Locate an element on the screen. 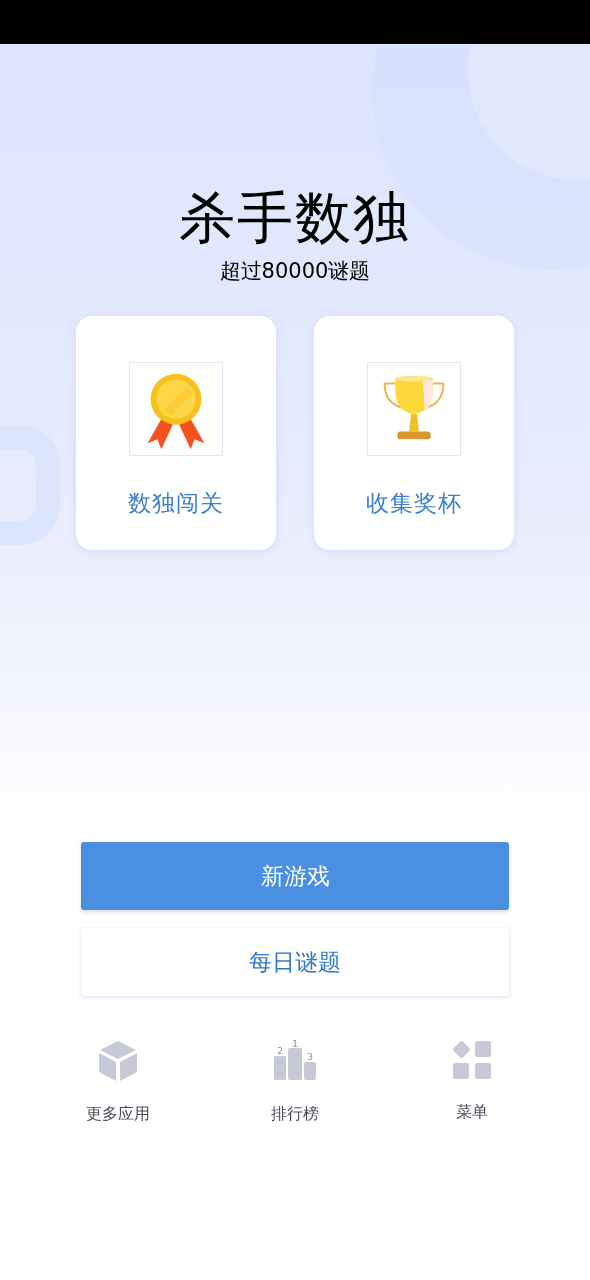 The width and height of the screenshot is (590, 1280). nav-label: 排行榜 is located at coordinates (295, 1114).